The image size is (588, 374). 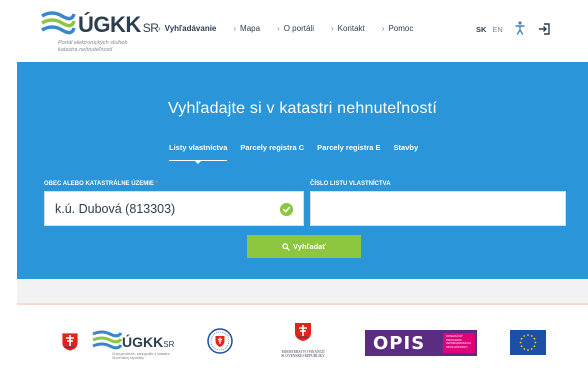 What do you see at coordinates (398, 28) in the screenshot?
I see `nav-item-pomoc: › Pomoc` at bounding box center [398, 28].